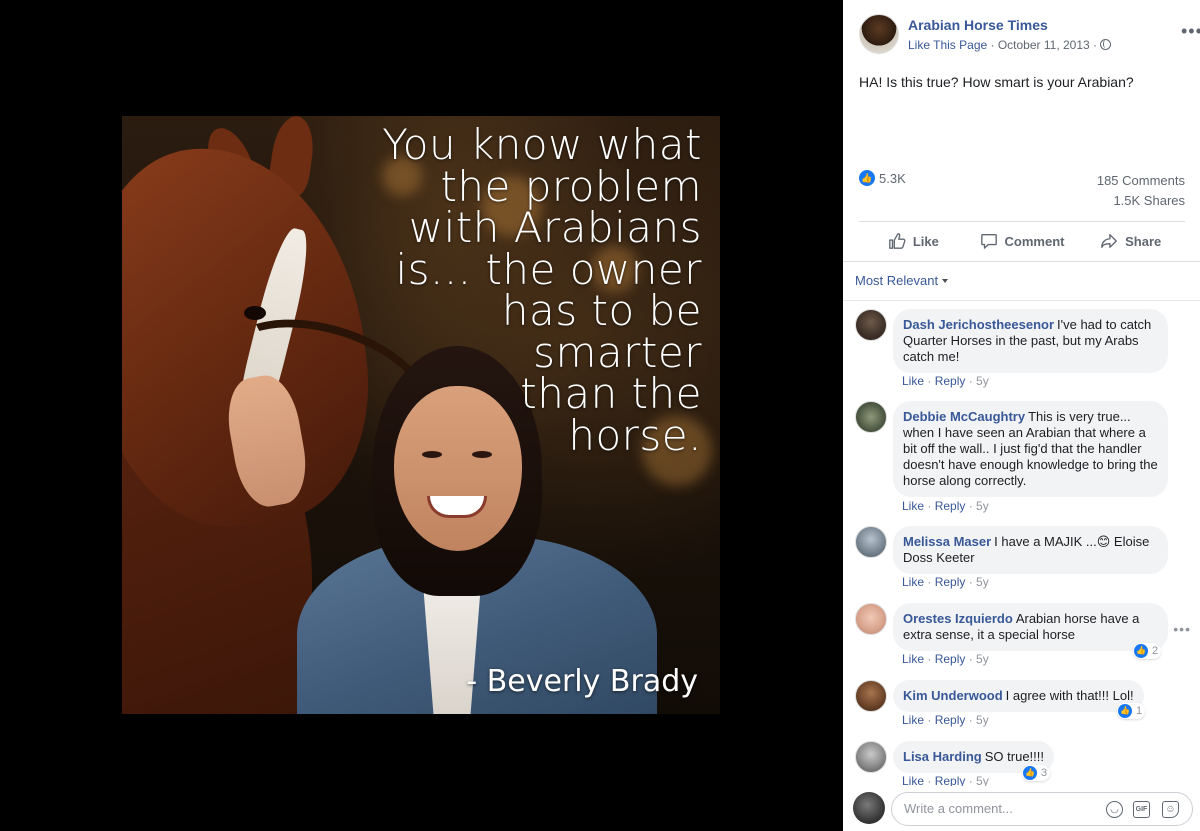  Describe the element at coordinates (978, 25) in the screenshot. I see `page-name-link: Arabian Horse Times` at that location.